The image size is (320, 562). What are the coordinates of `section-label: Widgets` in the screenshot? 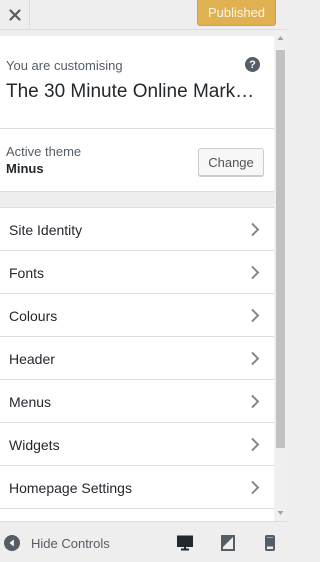 It's located at (34, 445).